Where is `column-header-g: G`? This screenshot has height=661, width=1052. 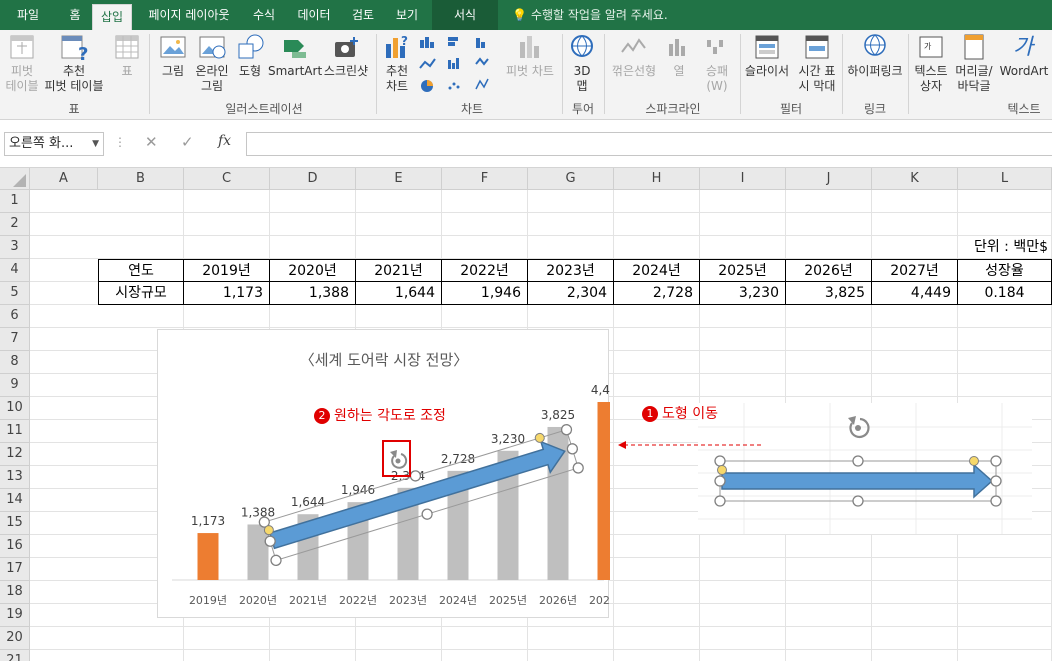
column-header-g: G is located at coordinates (571, 179).